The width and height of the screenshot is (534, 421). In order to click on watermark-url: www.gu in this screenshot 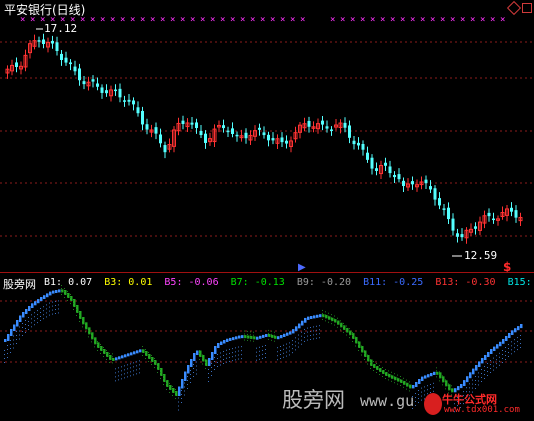, I will do `click(387, 401)`.